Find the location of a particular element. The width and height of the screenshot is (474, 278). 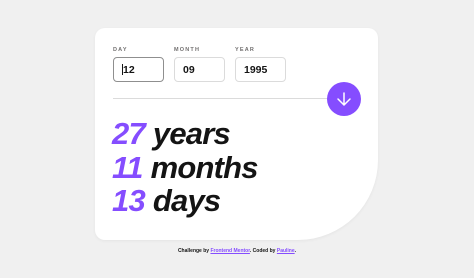

day-input-value: 12 is located at coordinates (129, 70).